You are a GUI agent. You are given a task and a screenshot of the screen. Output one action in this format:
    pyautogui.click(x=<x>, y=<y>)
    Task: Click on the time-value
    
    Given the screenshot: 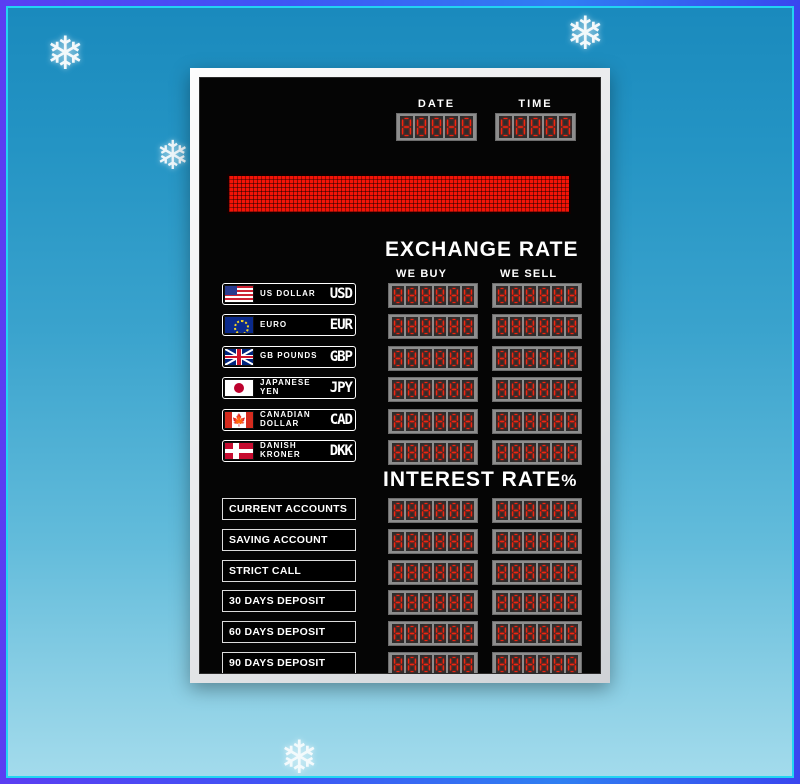 What is the action you would take?
    pyautogui.click(x=535, y=128)
    